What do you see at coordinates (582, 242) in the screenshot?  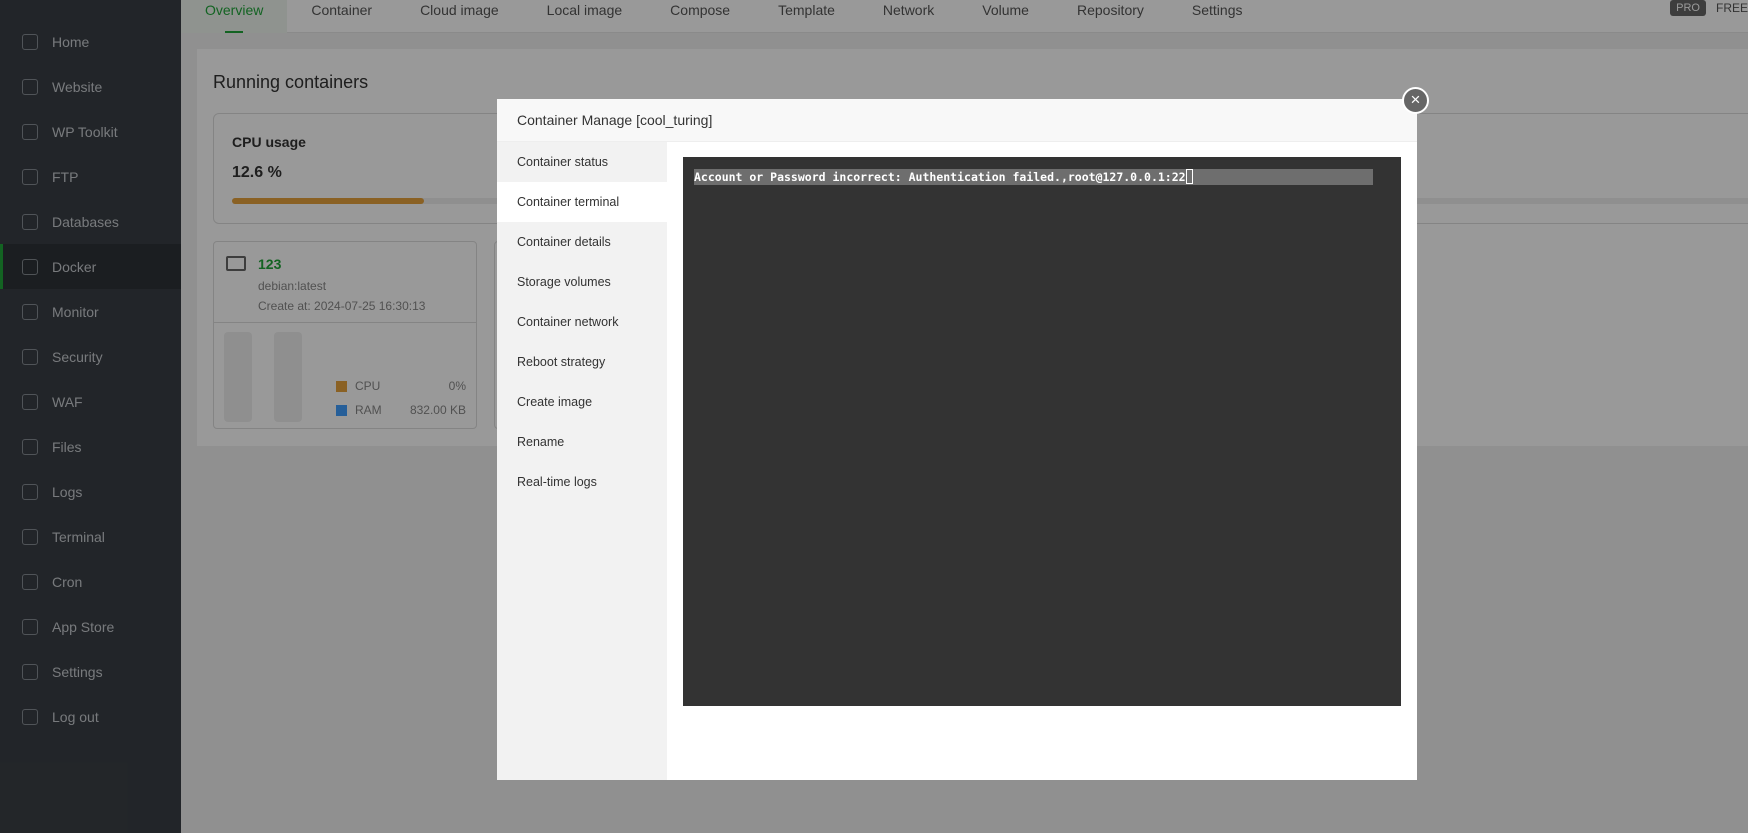 I see `menu-item-container-details: Container details` at bounding box center [582, 242].